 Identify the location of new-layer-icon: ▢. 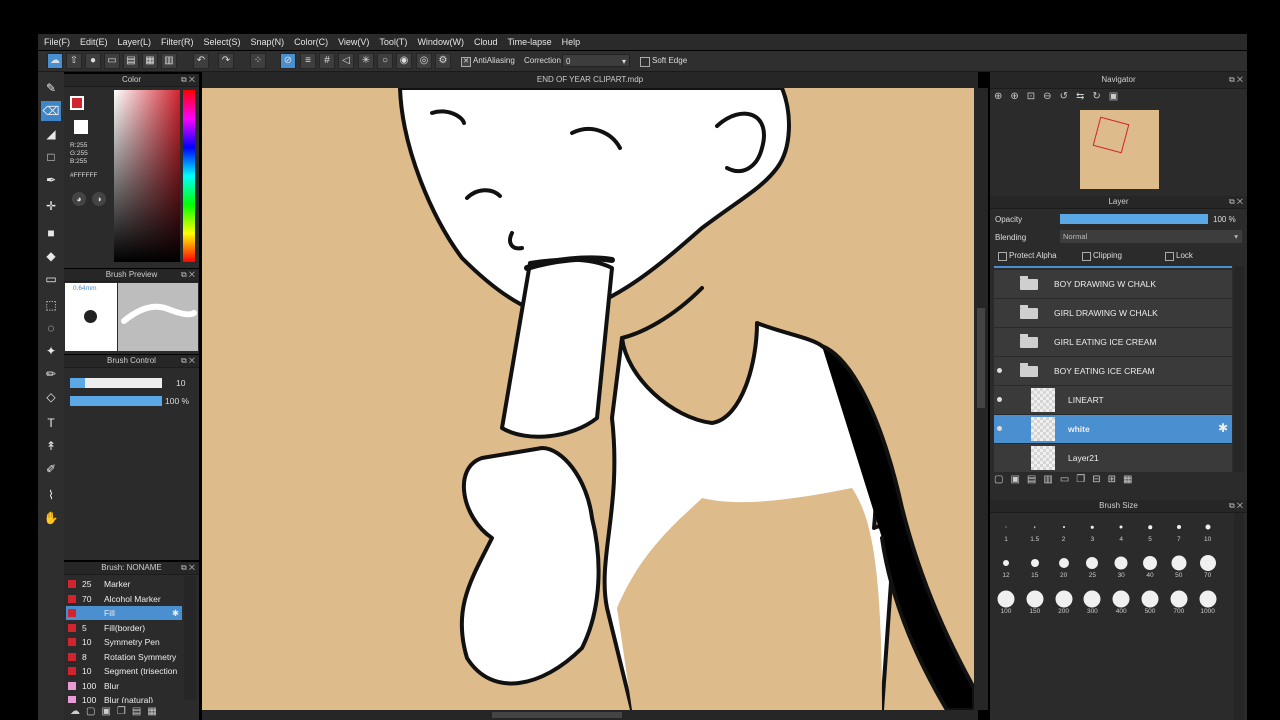
(1002, 479).